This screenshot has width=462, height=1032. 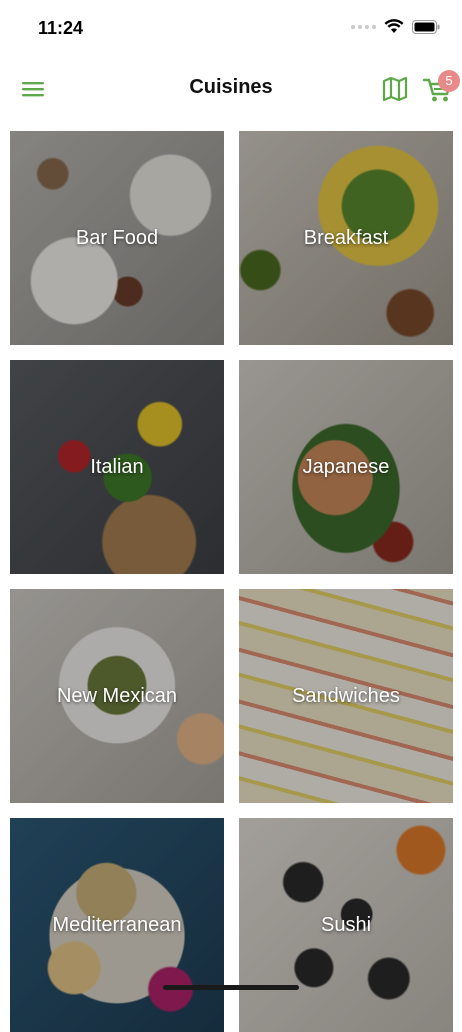 What do you see at coordinates (231, 987) in the screenshot?
I see `home-indicator` at bounding box center [231, 987].